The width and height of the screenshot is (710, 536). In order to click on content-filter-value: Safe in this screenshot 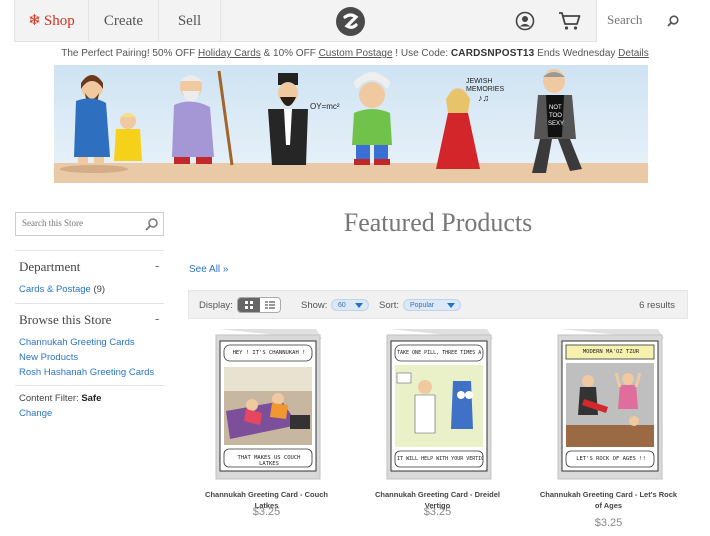, I will do `click(91, 398)`.